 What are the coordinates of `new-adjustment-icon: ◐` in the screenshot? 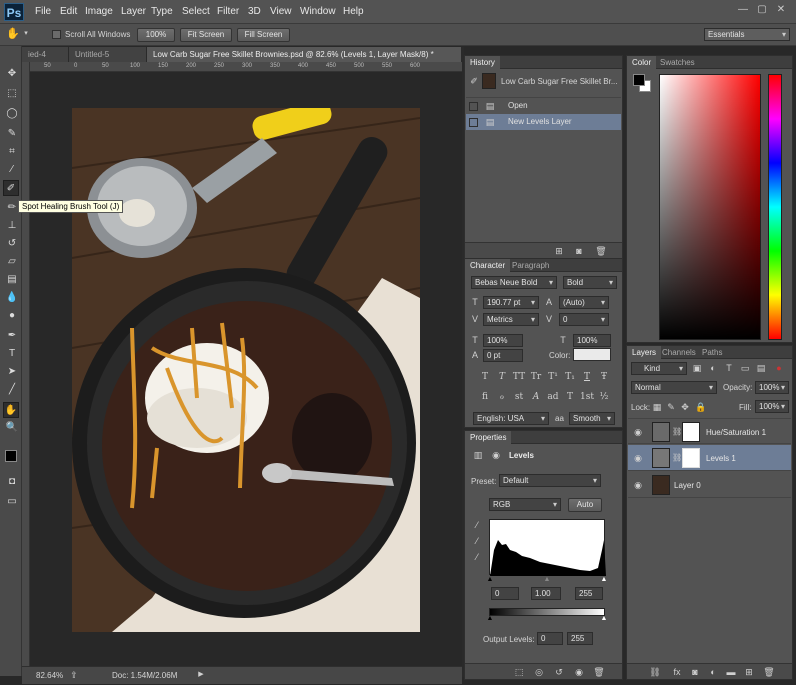 It's located at (713, 672).